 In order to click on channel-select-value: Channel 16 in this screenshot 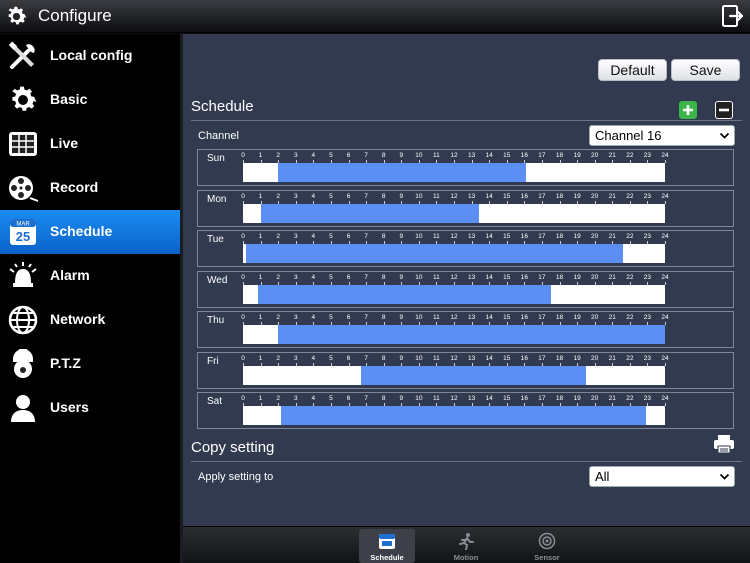, I will do `click(628, 135)`.